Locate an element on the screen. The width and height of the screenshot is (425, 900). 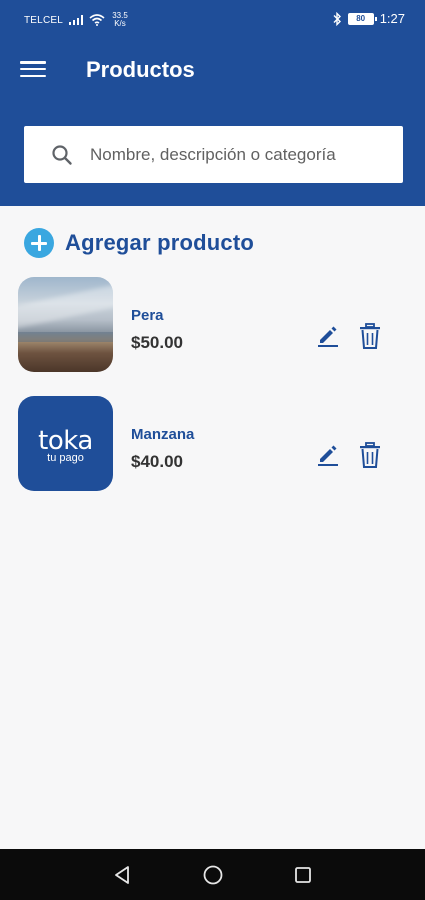
product-name: Manzana is located at coordinates (163, 434).